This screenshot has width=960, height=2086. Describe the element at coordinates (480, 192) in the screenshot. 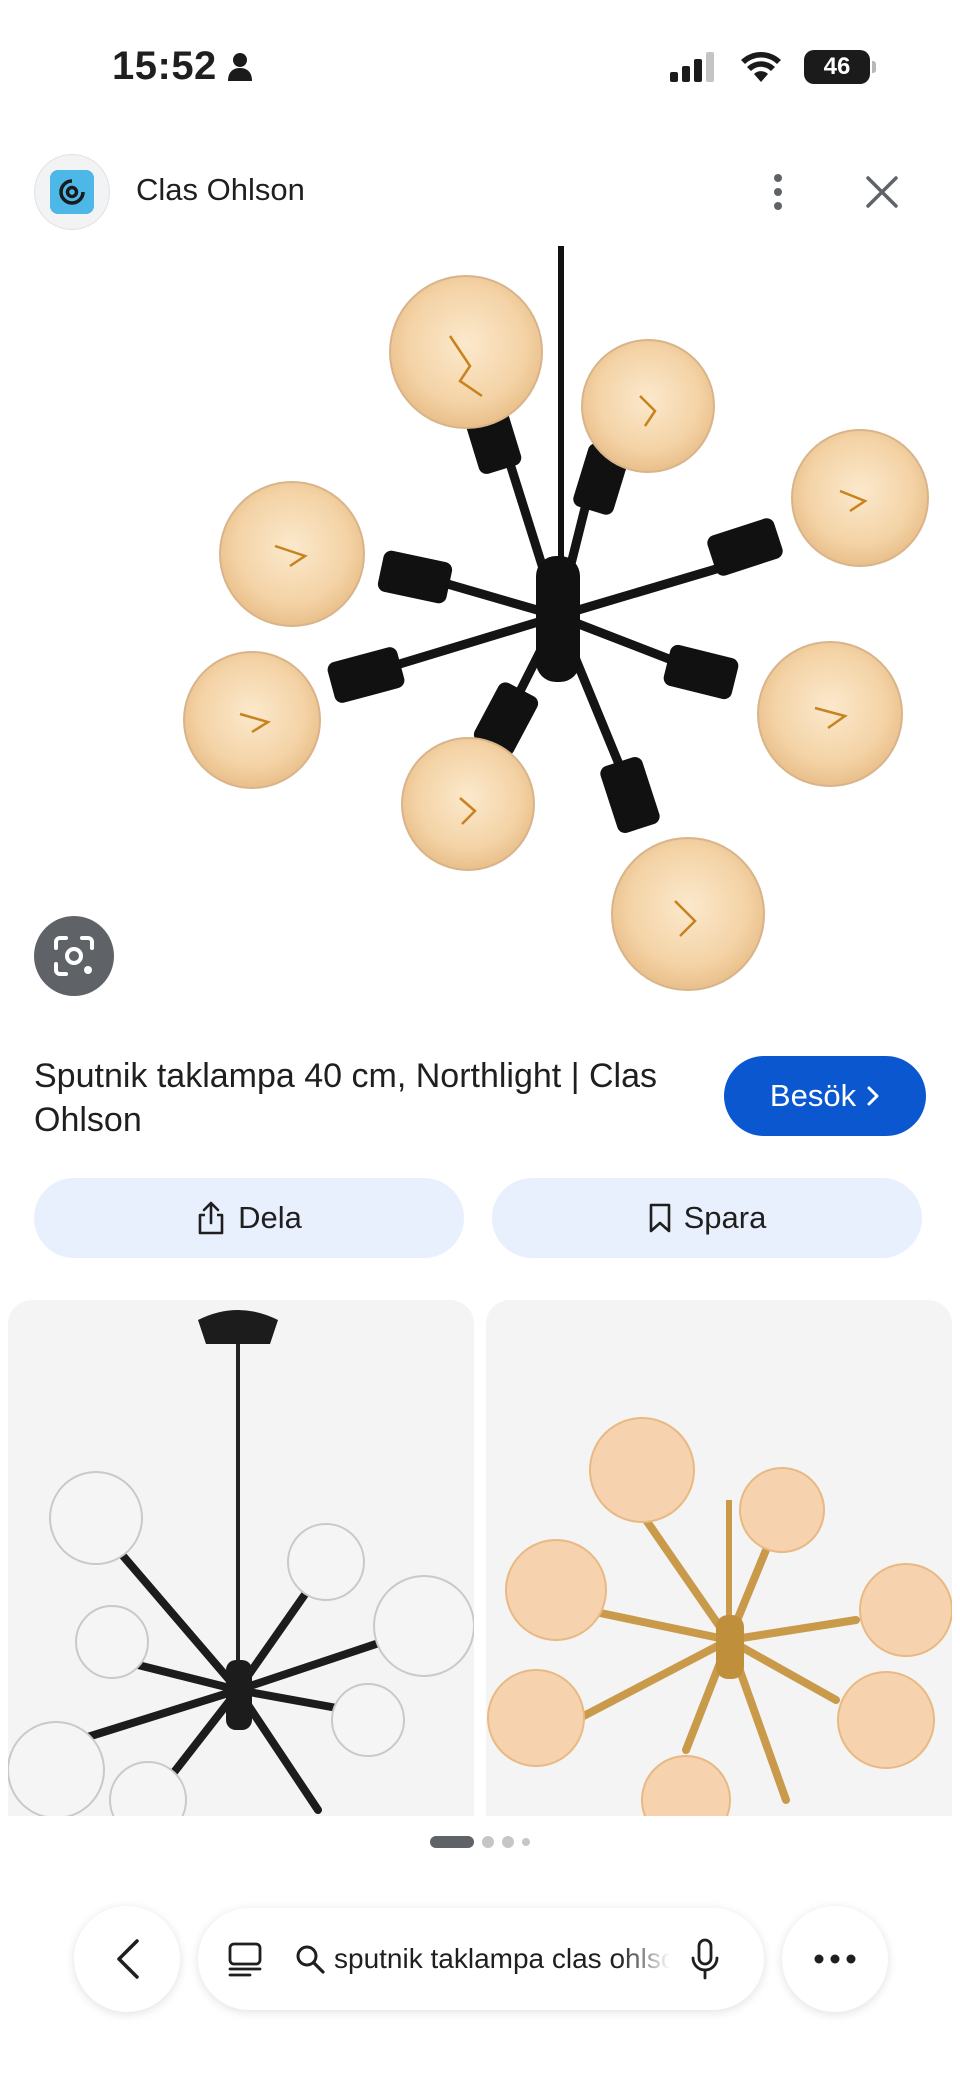

I see `result-header: Clas Ohlson` at that location.